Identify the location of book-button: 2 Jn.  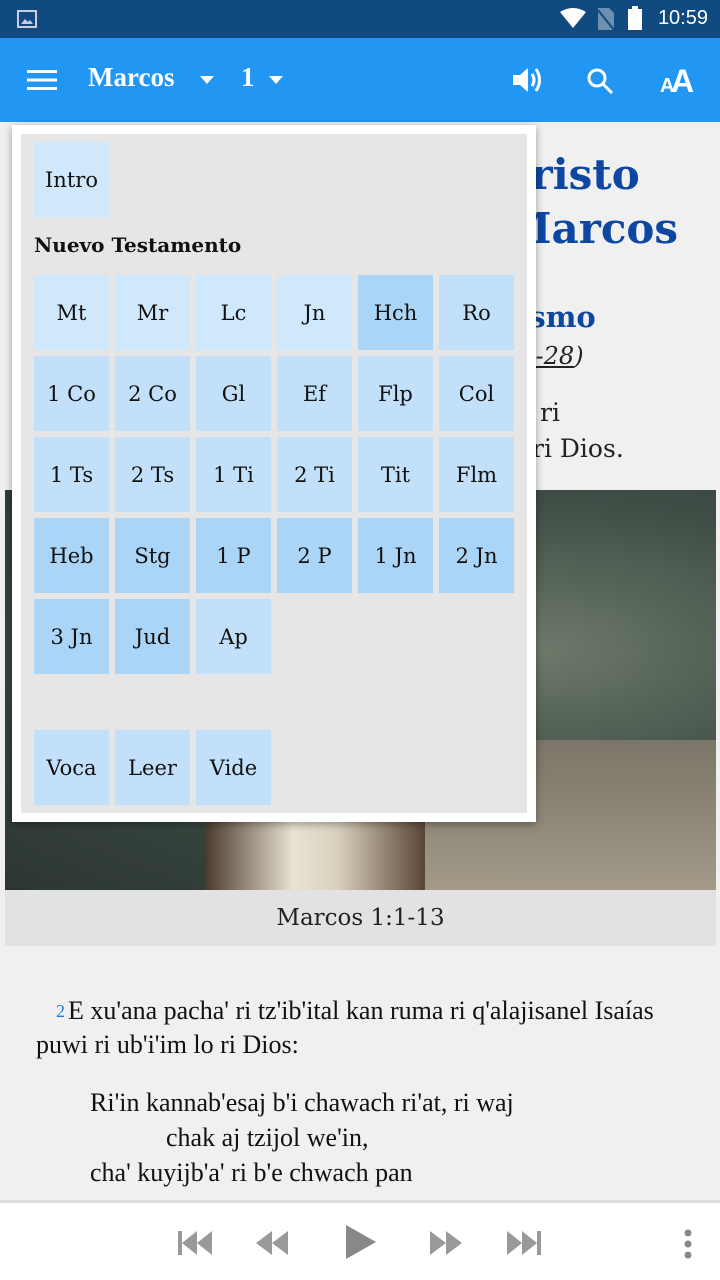
(476, 555).